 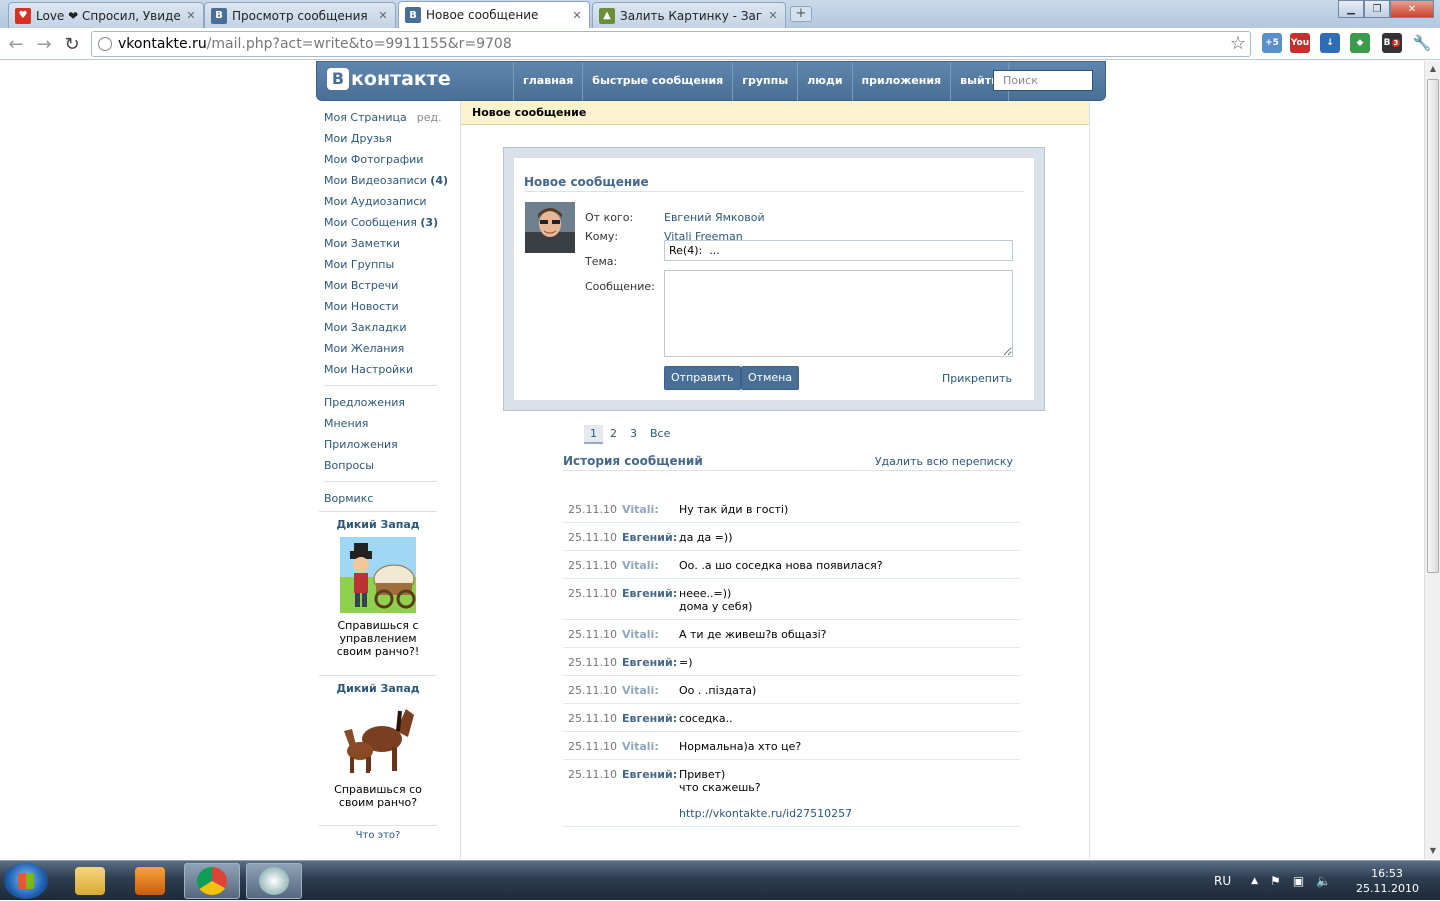 I want to click on menu-friends: Мои Друзья, so click(x=380, y=140).